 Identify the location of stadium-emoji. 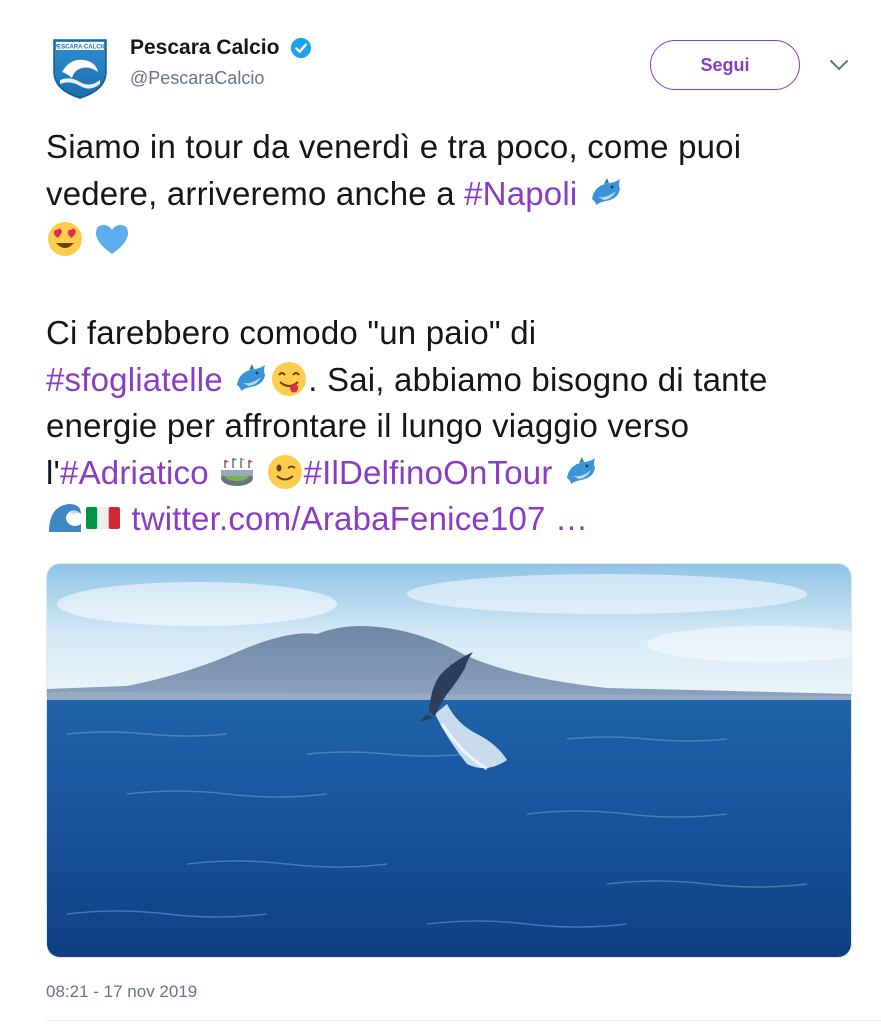
(237, 471).